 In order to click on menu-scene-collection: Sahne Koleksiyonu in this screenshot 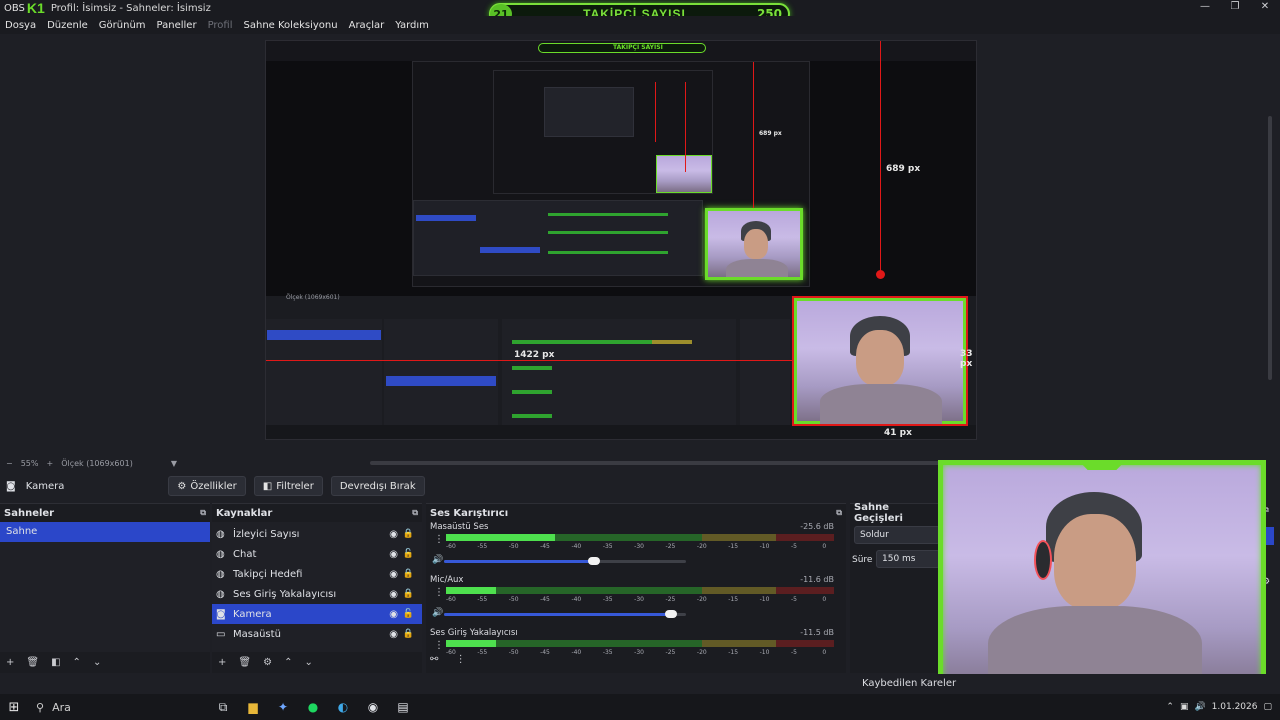, I will do `click(291, 25)`.